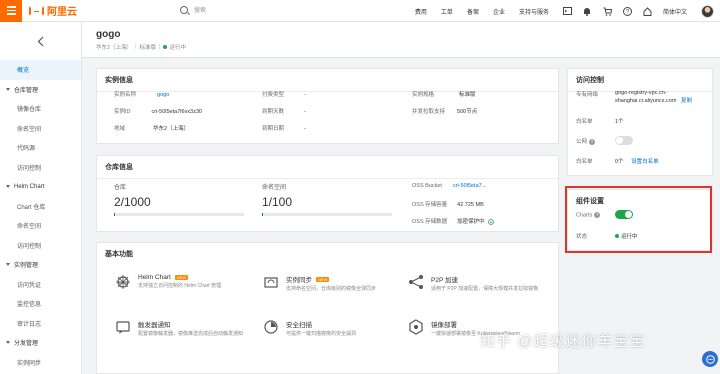  I want to click on status-dot-icon, so click(165, 47).